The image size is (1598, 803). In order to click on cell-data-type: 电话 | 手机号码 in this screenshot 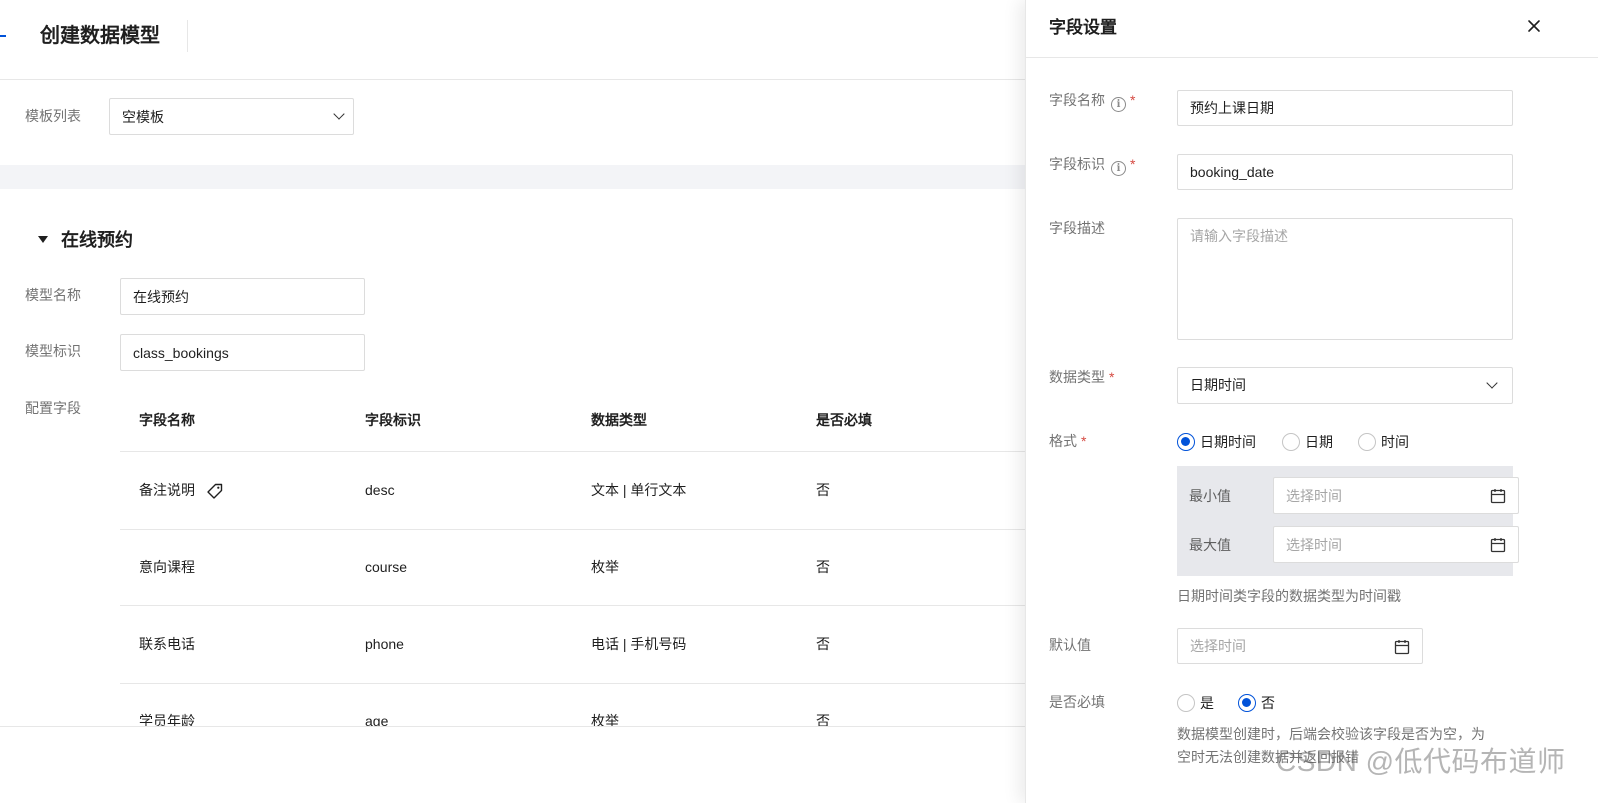, I will do `click(639, 644)`.